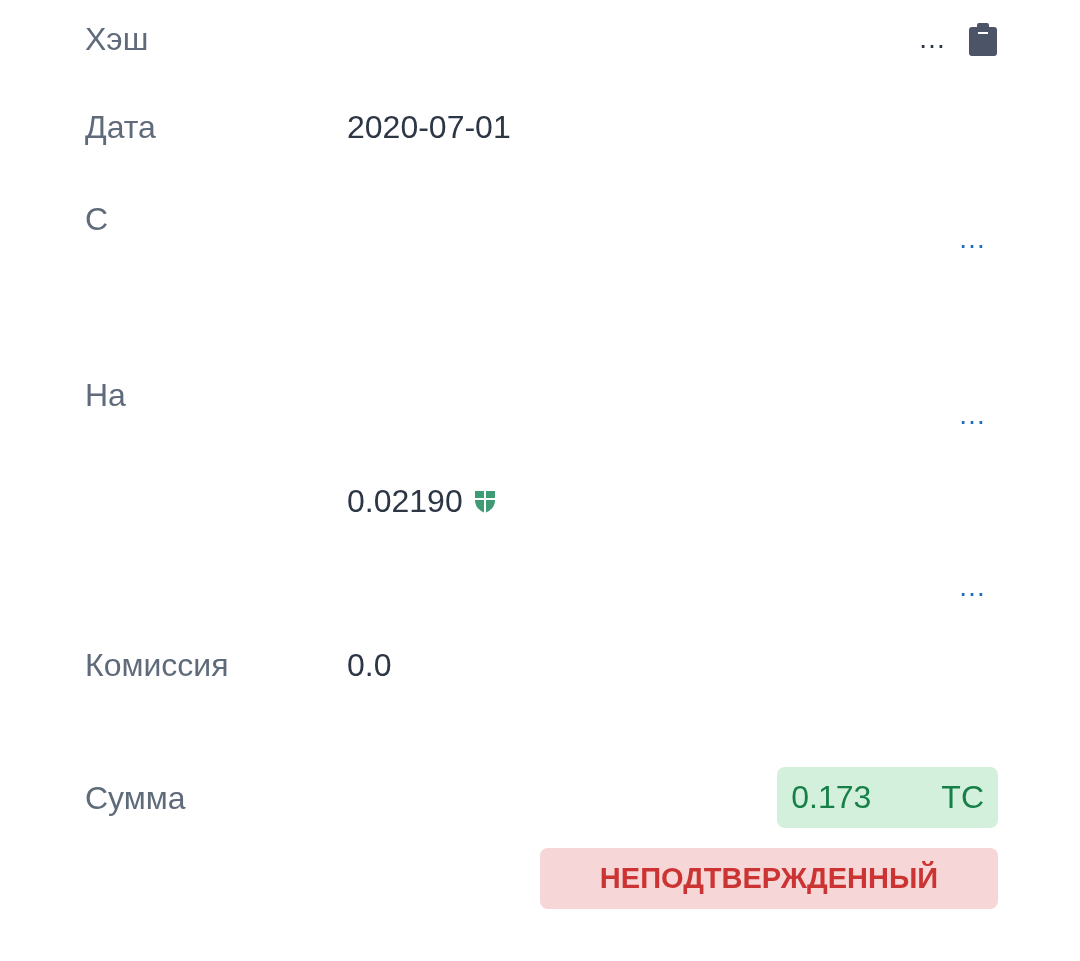 The image size is (1080, 961). What do you see at coordinates (106, 395) in the screenshot?
I see `field-label: На` at bounding box center [106, 395].